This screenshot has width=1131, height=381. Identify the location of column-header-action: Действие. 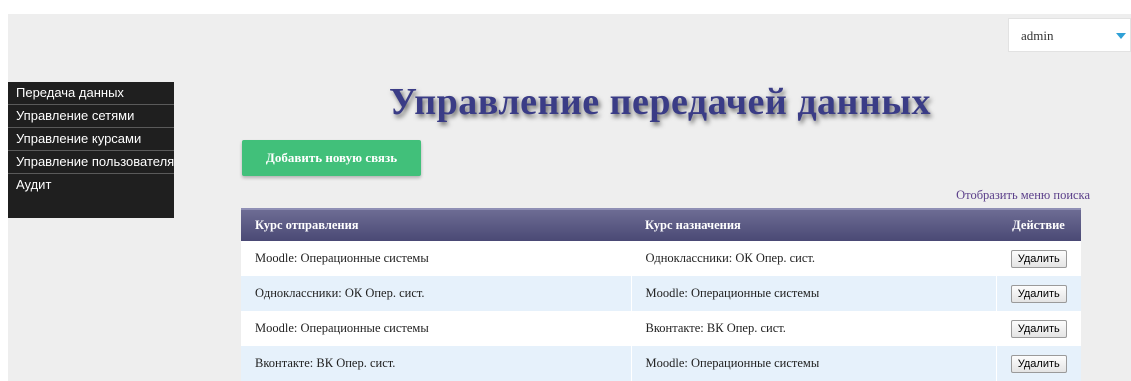
(1038, 224).